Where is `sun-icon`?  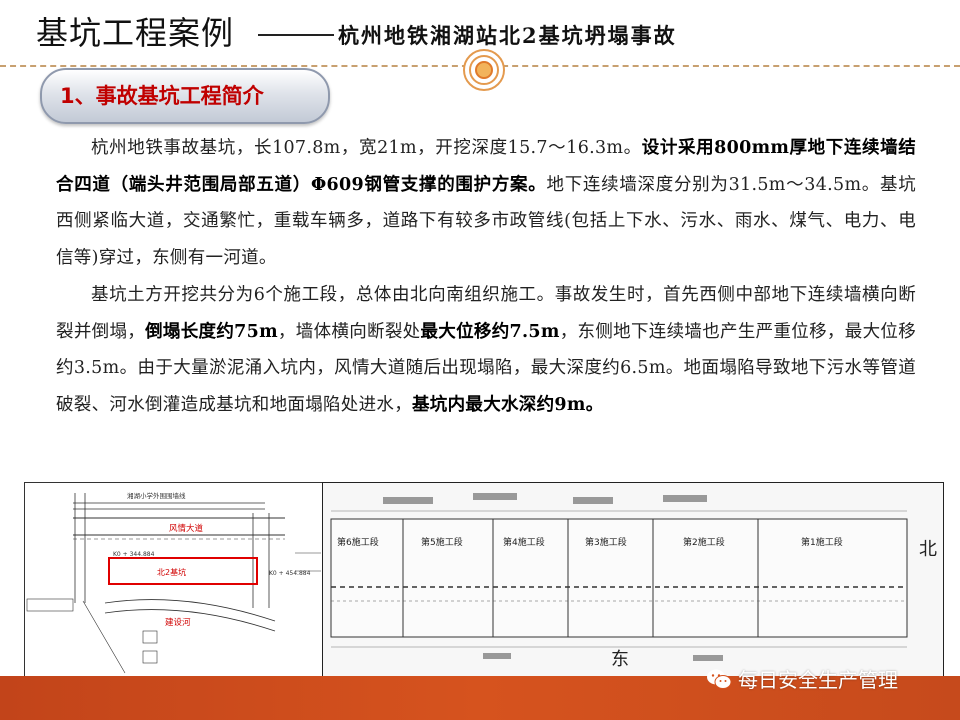
sun-icon is located at coordinates (484, 70).